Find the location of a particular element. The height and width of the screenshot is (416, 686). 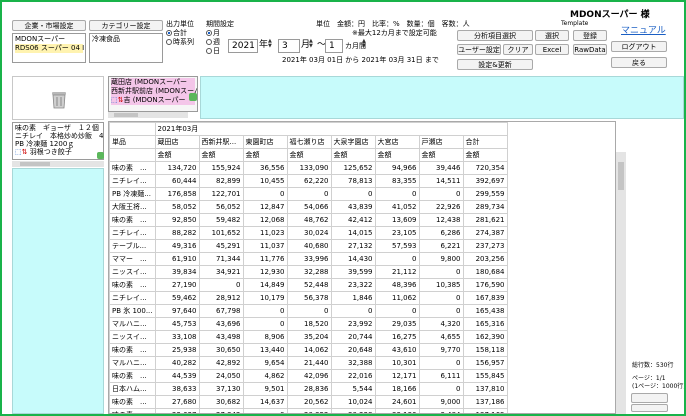

period-option-day: 日 is located at coordinates (213, 51).